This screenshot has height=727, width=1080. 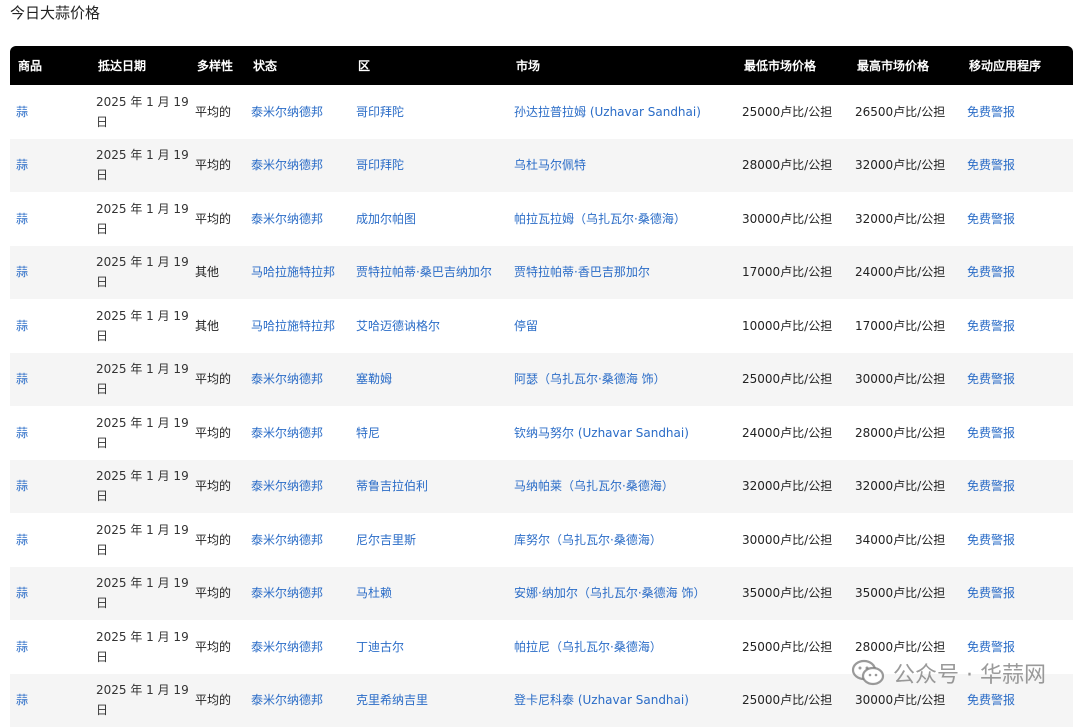 What do you see at coordinates (392, 700) in the screenshot?
I see `cell-district-link: 克里希纳吉里` at bounding box center [392, 700].